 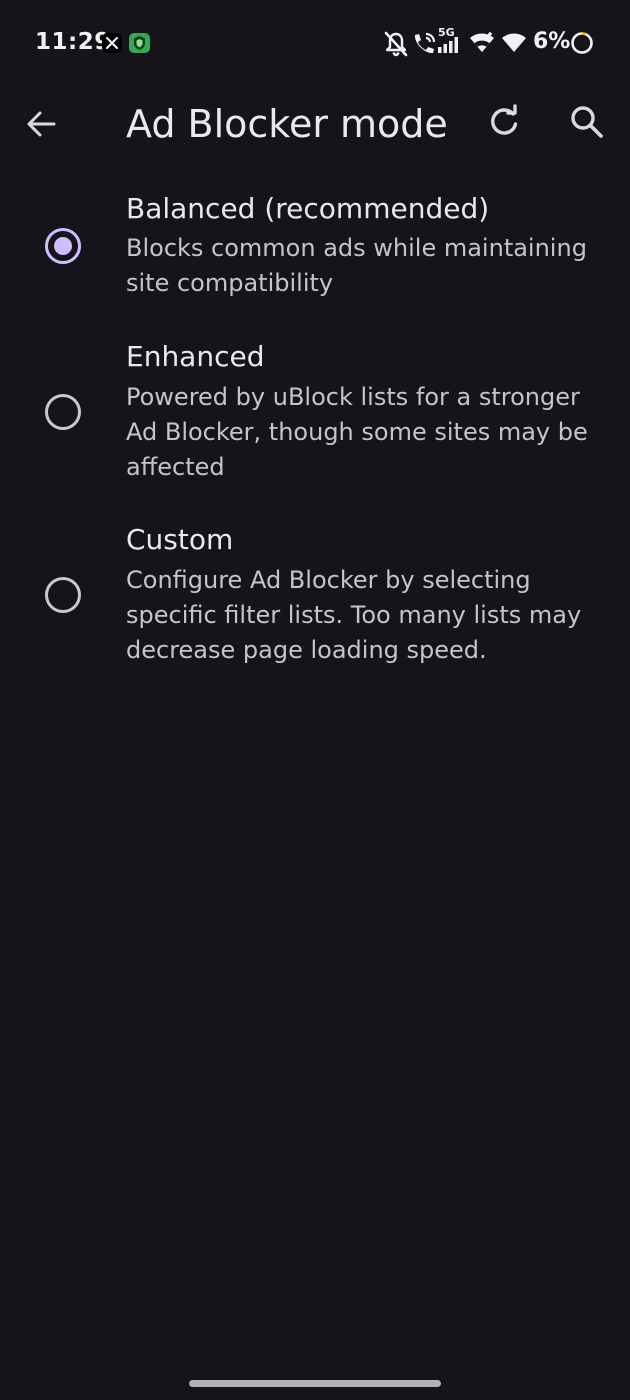 What do you see at coordinates (180, 539) in the screenshot?
I see `option-title: Custom` at bounding box center [180, 539].